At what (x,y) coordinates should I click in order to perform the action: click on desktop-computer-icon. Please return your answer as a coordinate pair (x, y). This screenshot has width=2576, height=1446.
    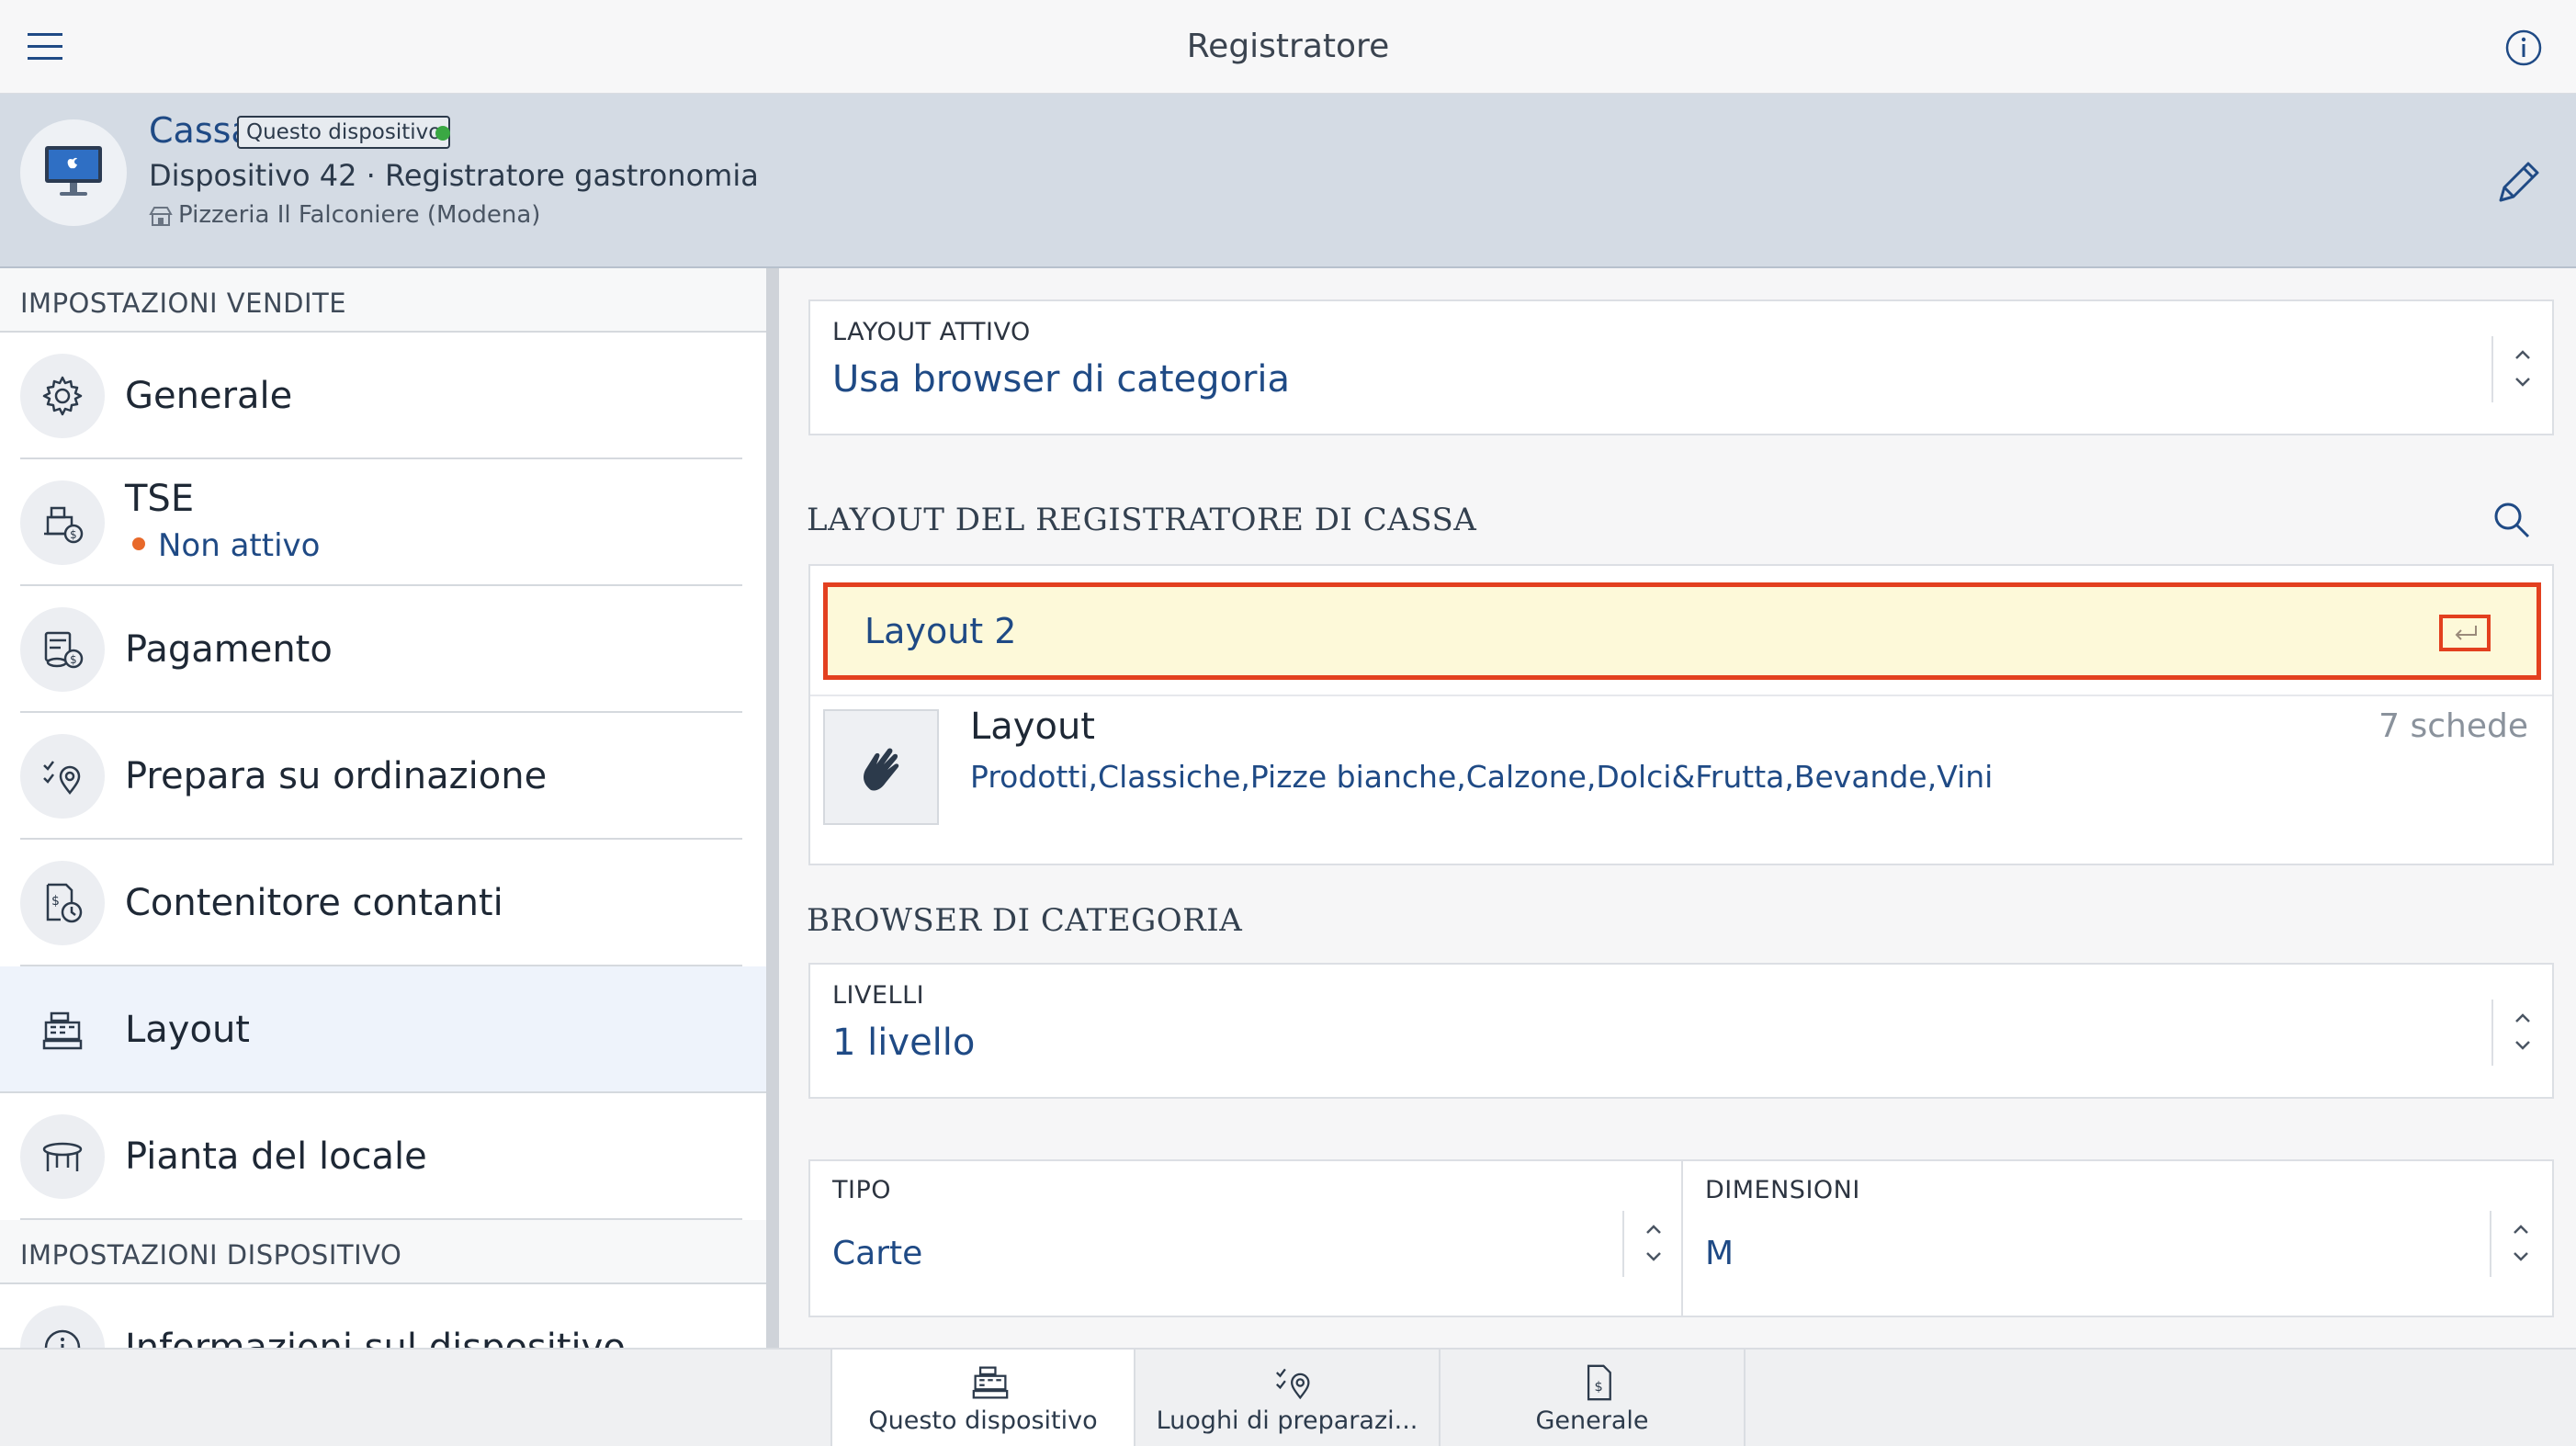
    Looking at the image, I should click on (73, 171).